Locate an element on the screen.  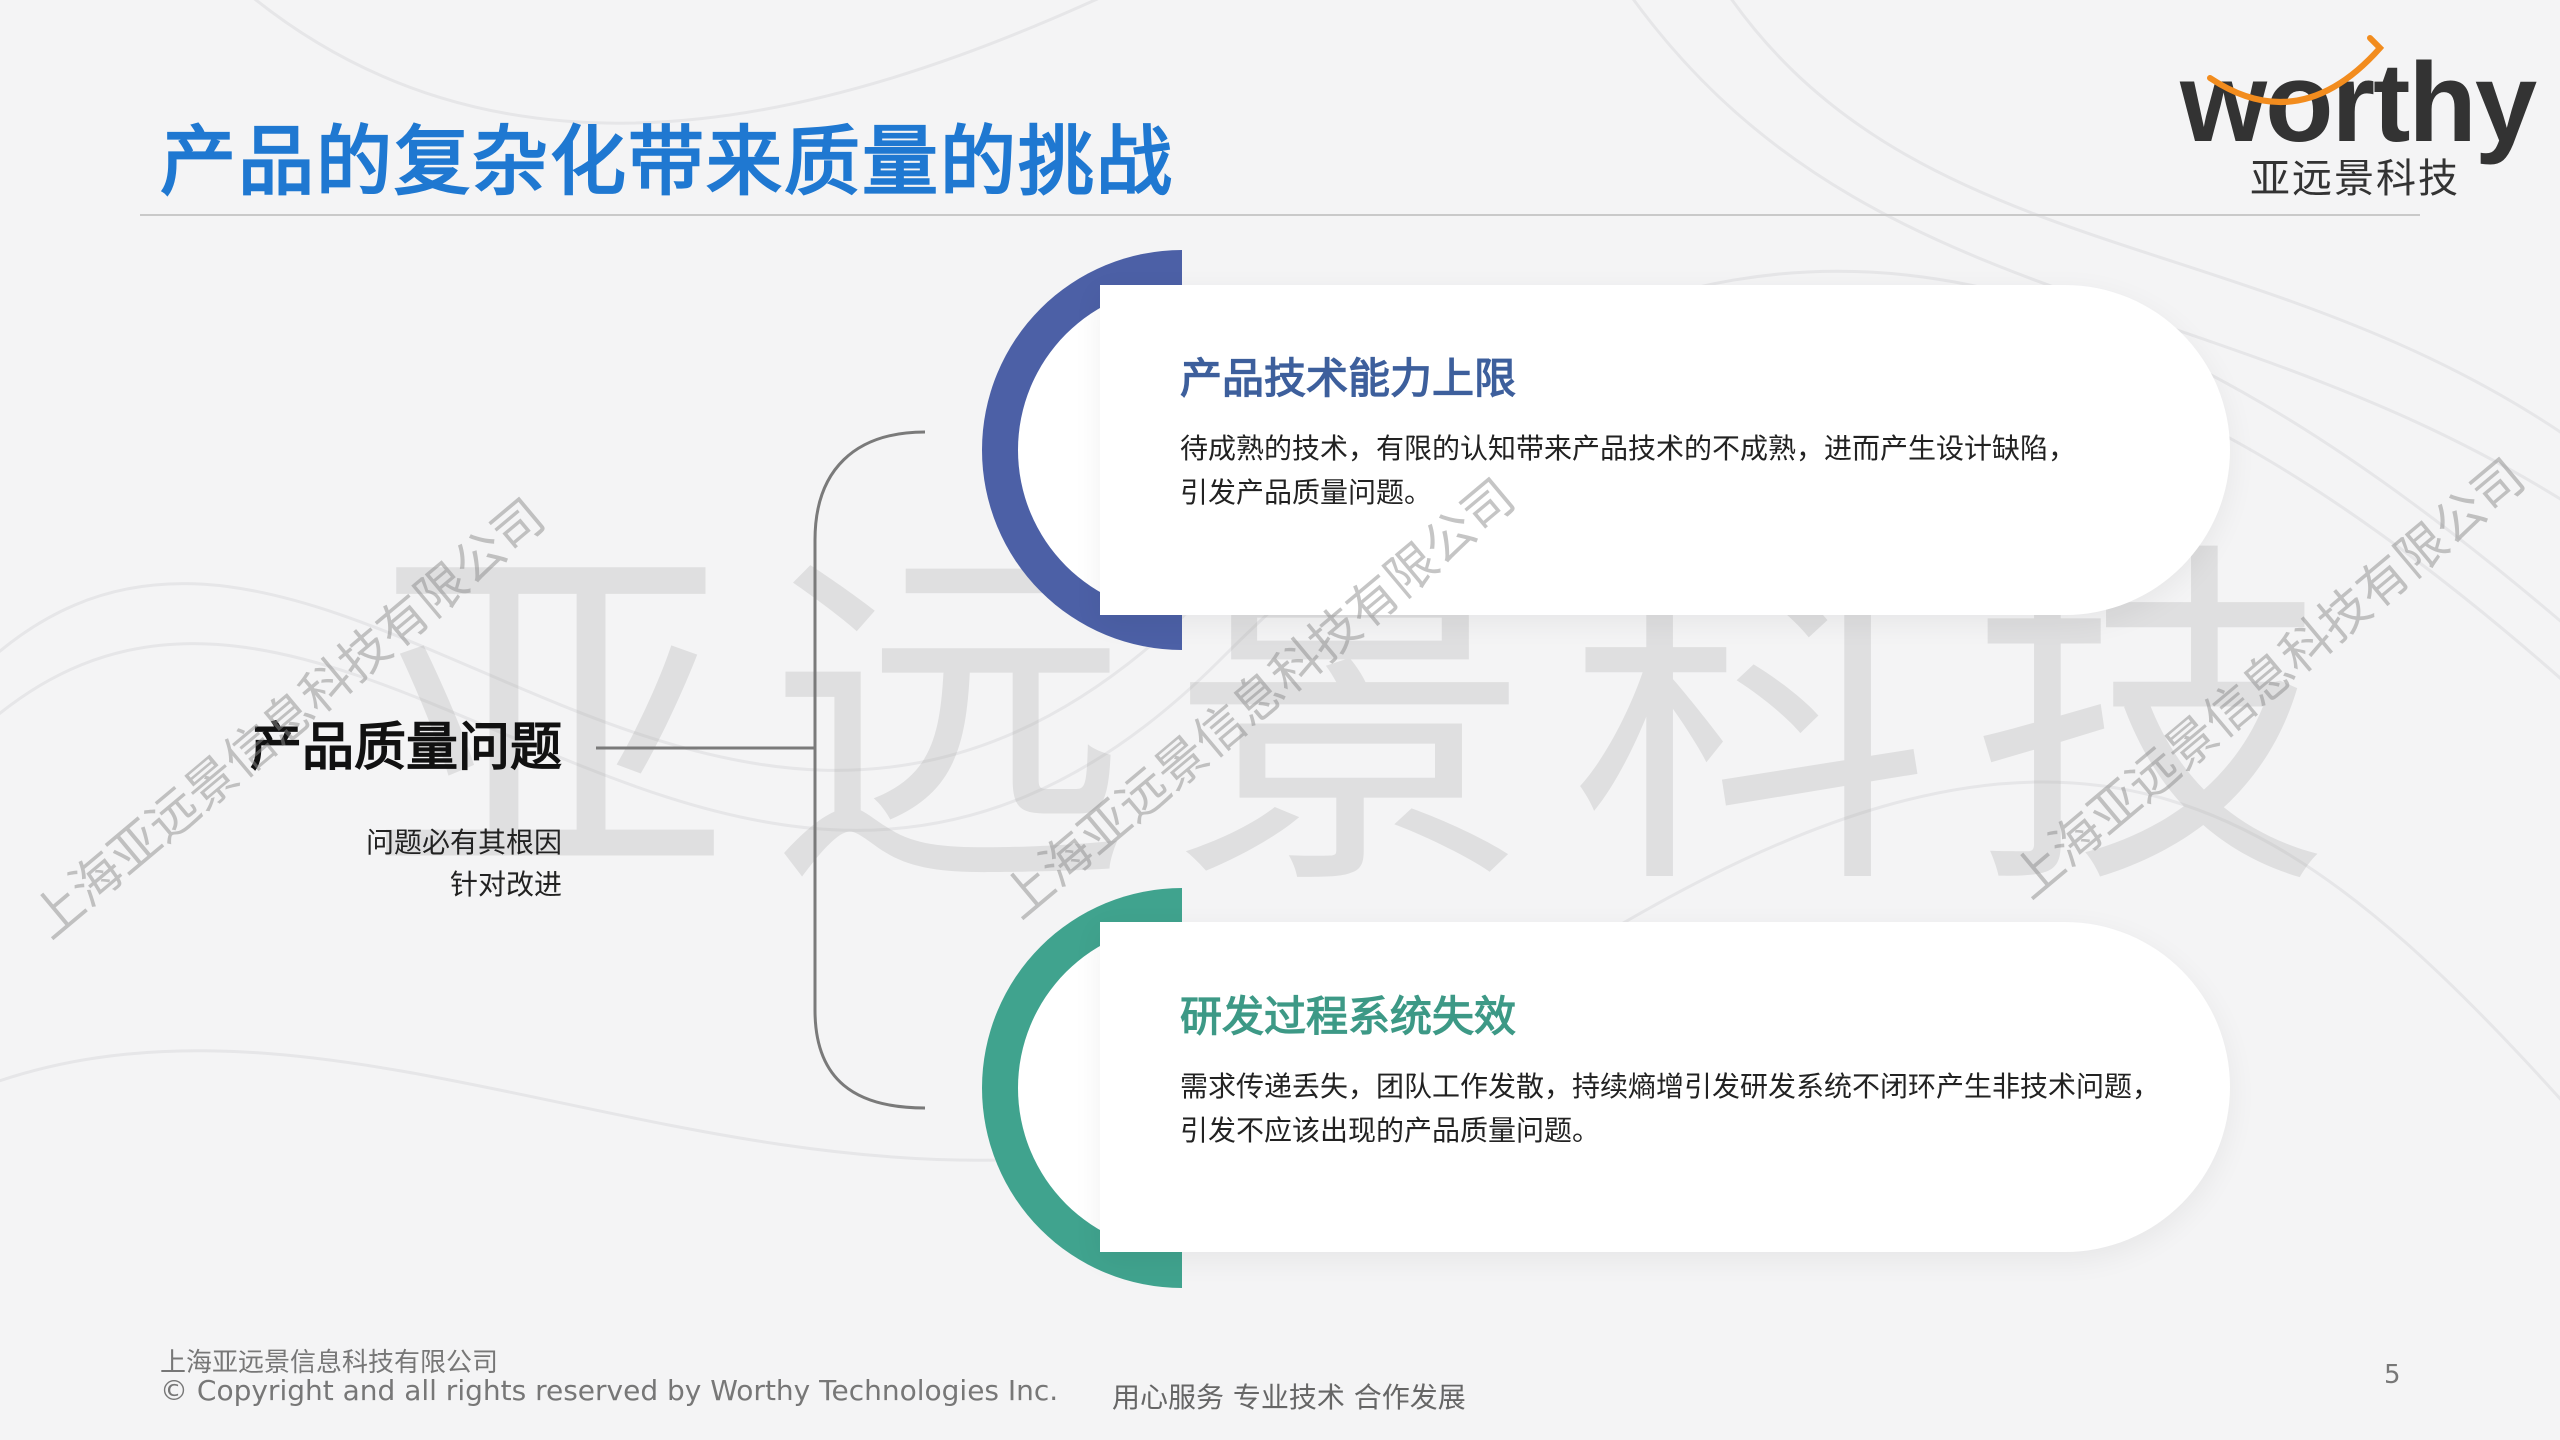
card-body-line: 待成熟的技术，有限的认知带来产品技术的不成熟，进而产生设计缺陷， is located at coordinates (1628, 448).